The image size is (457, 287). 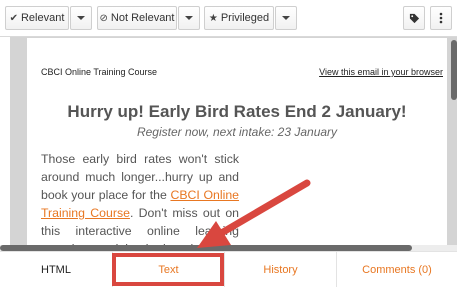 I want to click on privileged-label: Privileged, so click(x=245, y=18).